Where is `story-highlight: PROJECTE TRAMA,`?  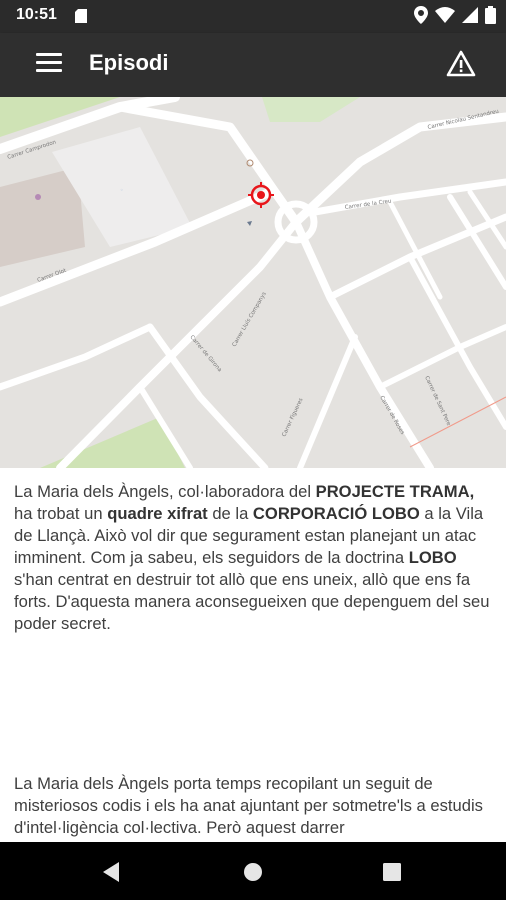 story-highlight: PROJECTE TRAMA, is located at coordinates (395, 491).